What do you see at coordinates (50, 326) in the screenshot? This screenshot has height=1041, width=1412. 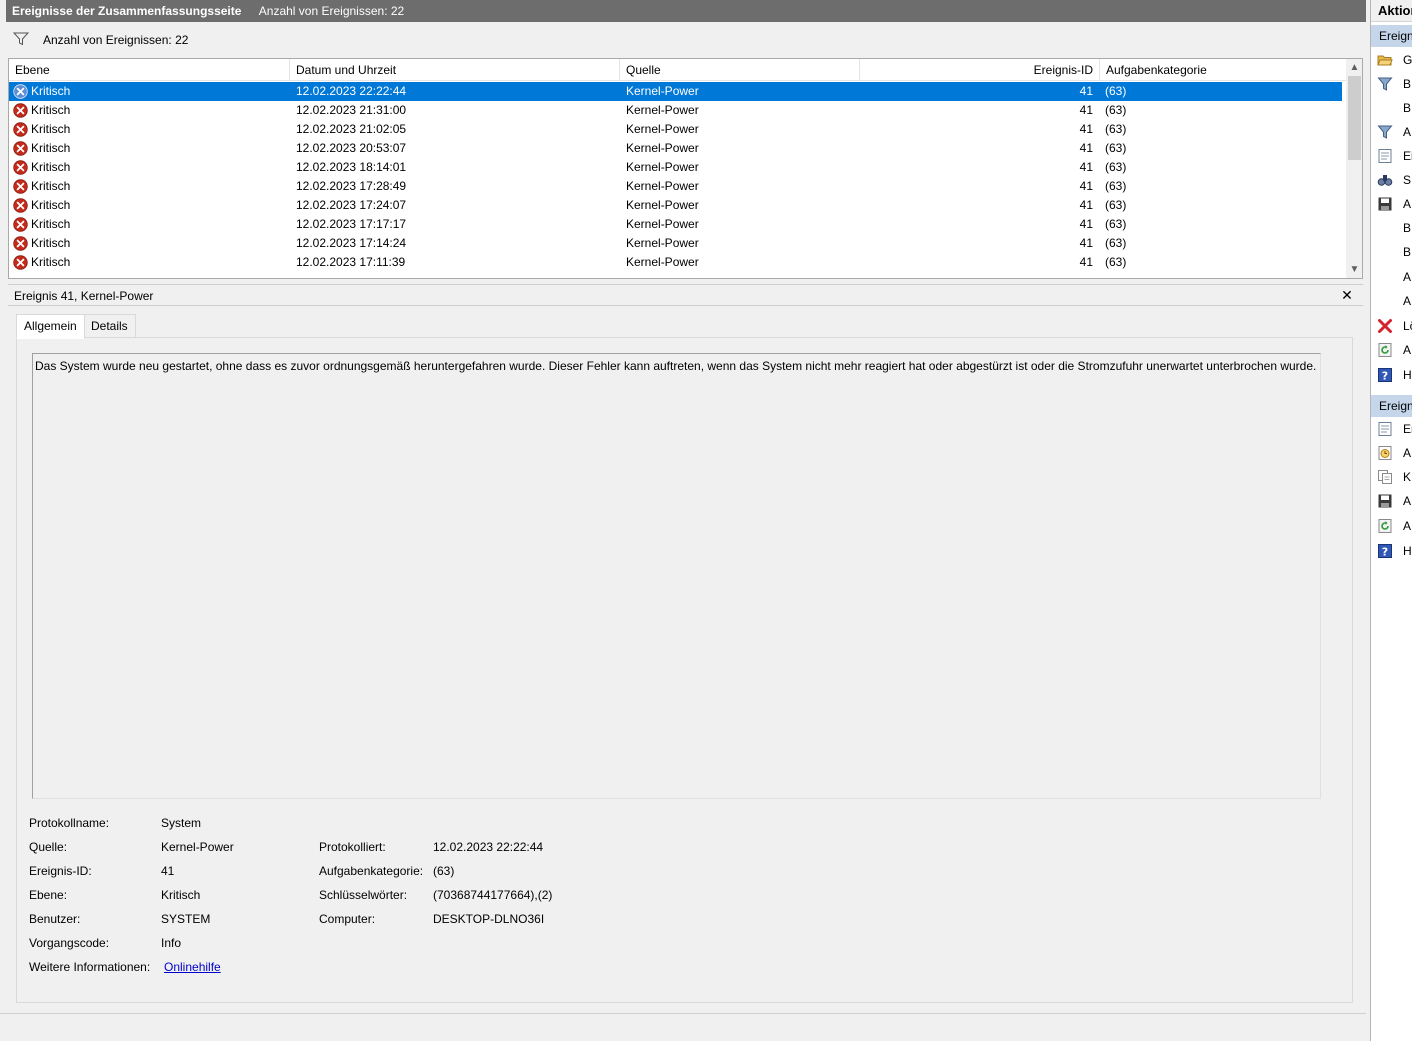 I see `tab-allgemein: Allgemein` at bounding box center [50, 326].